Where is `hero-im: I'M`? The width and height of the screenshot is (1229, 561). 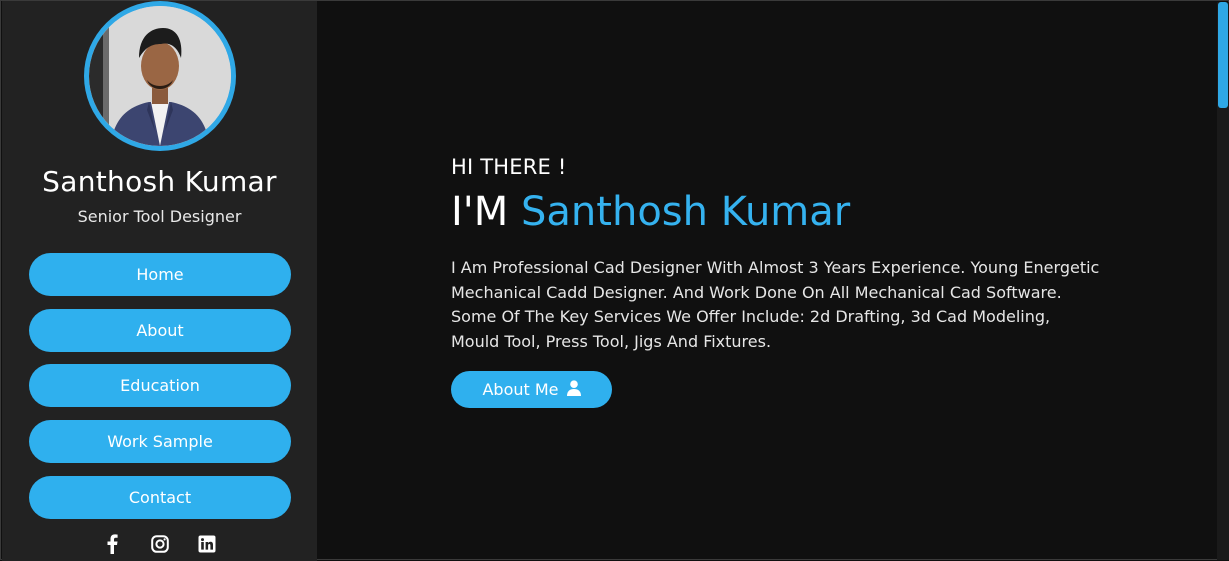
hero-im: I'M is located at coordinates (480, 212).